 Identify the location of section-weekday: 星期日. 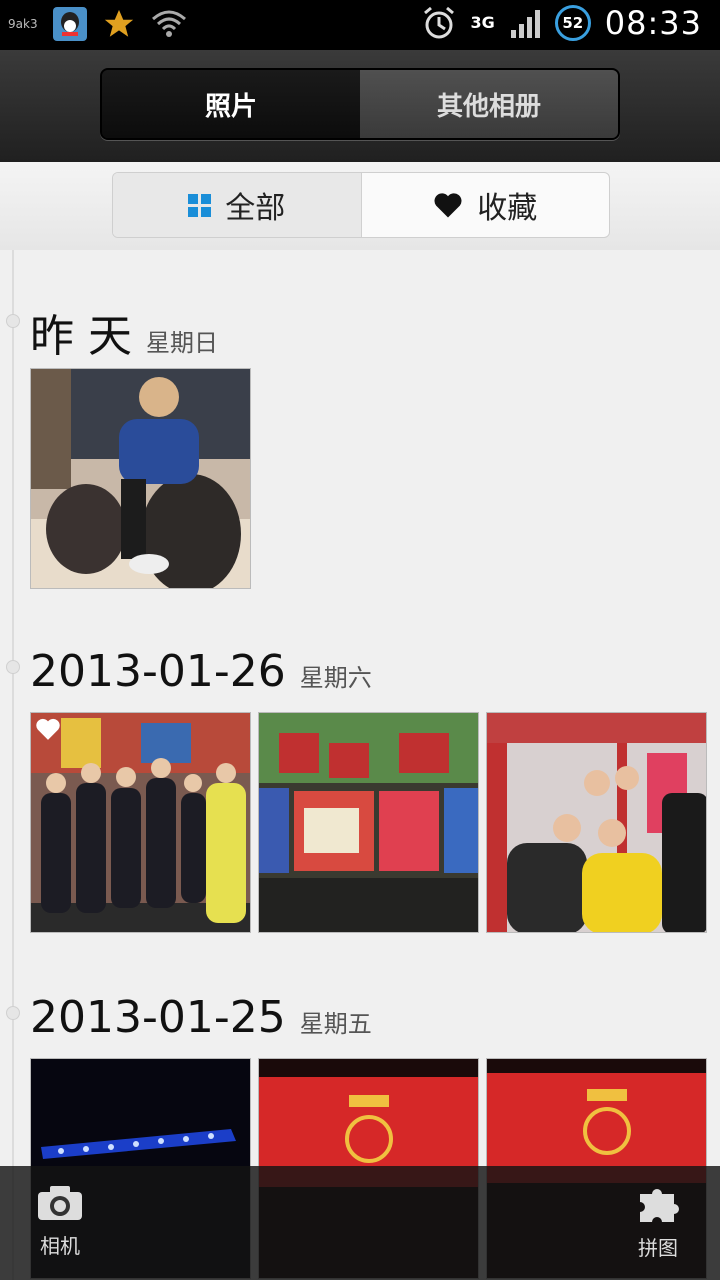
(182, 343).